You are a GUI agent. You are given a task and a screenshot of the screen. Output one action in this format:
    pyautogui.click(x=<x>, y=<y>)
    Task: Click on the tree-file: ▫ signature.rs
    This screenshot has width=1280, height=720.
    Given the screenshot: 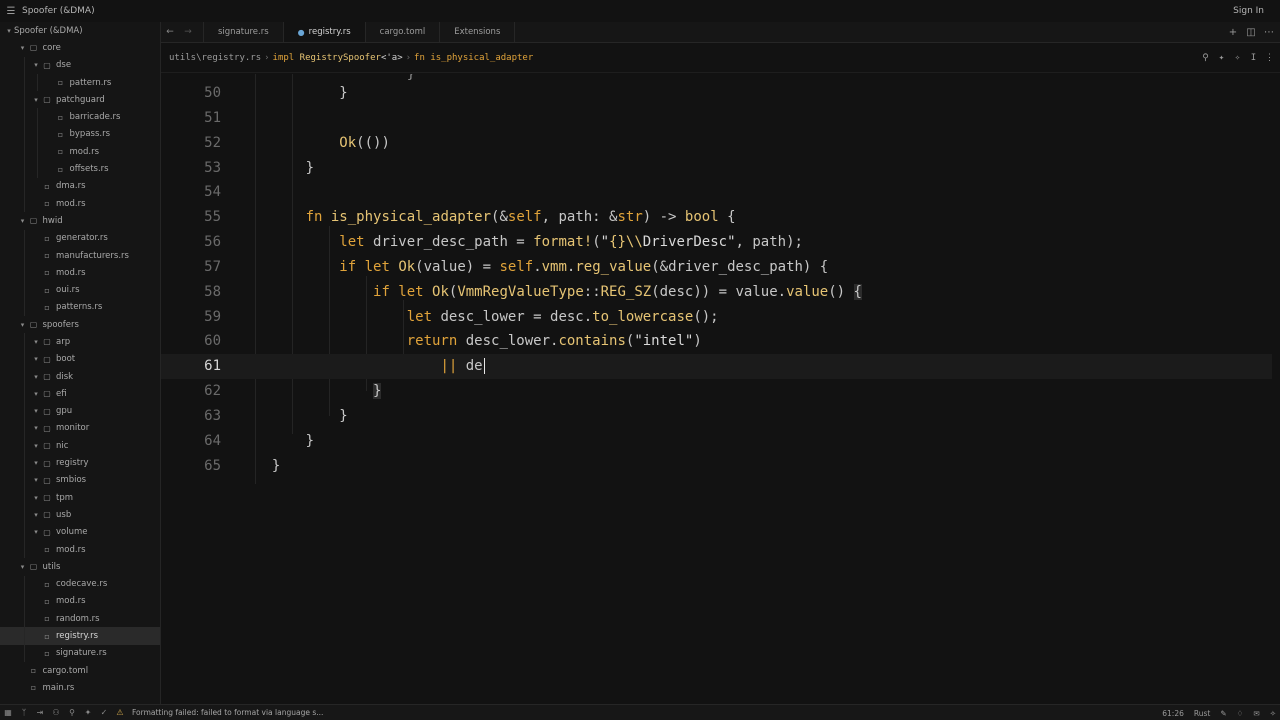 What is the action you would take?
    pyautogui.click(x=80, y=653)
    